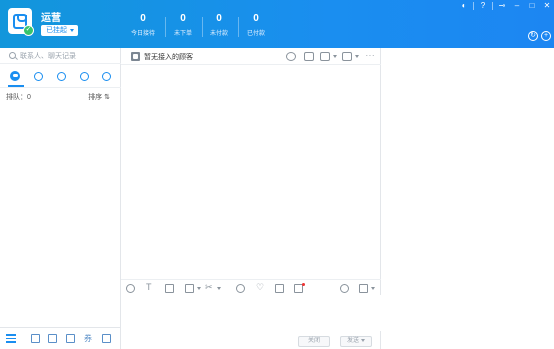  I want to click on stat-label: 未下单, so click(182, 34).